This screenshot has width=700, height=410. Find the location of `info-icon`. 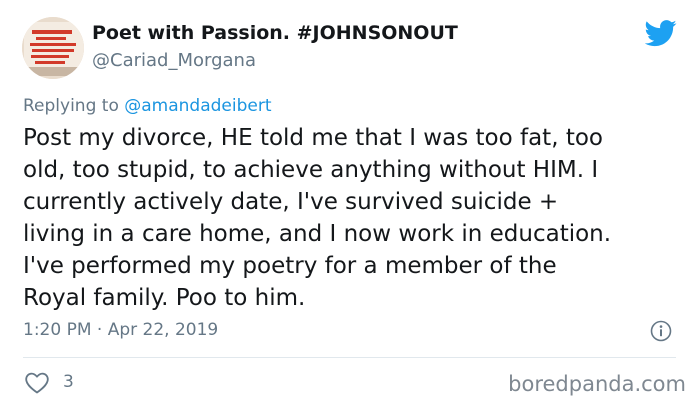

info-icon is located at coordinates (661, 331).